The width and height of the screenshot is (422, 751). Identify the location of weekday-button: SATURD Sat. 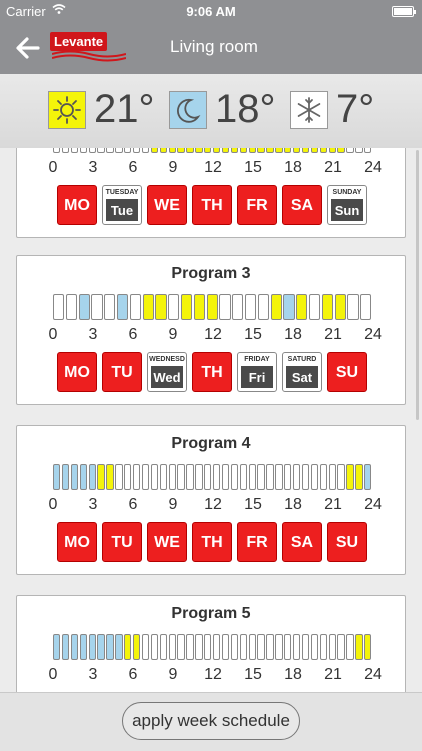
(302, 372).